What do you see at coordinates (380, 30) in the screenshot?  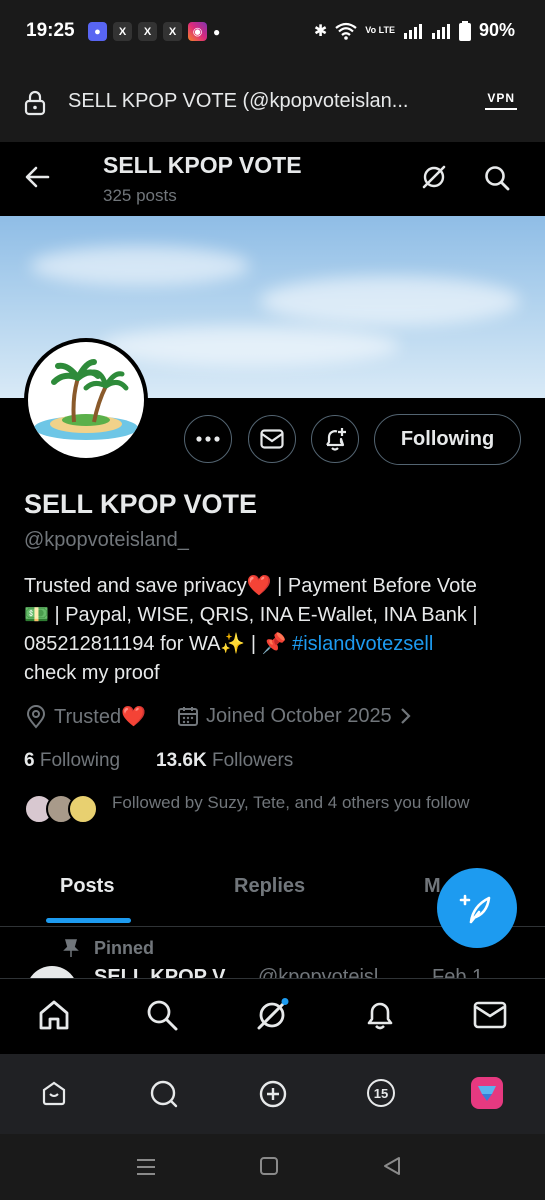 I see `volte-icon: Vo LTE` at bounding box center [380, 30].